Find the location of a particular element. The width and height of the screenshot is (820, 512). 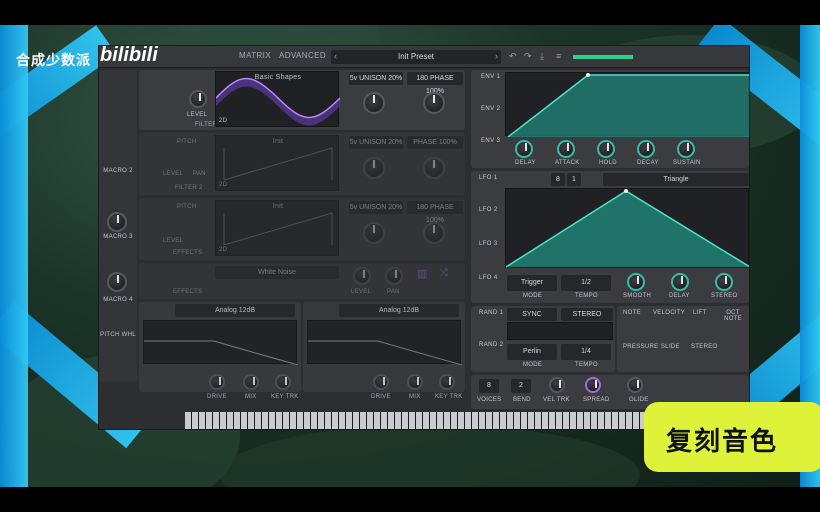

voices-value: 8 is located at coordinates (489, 386).